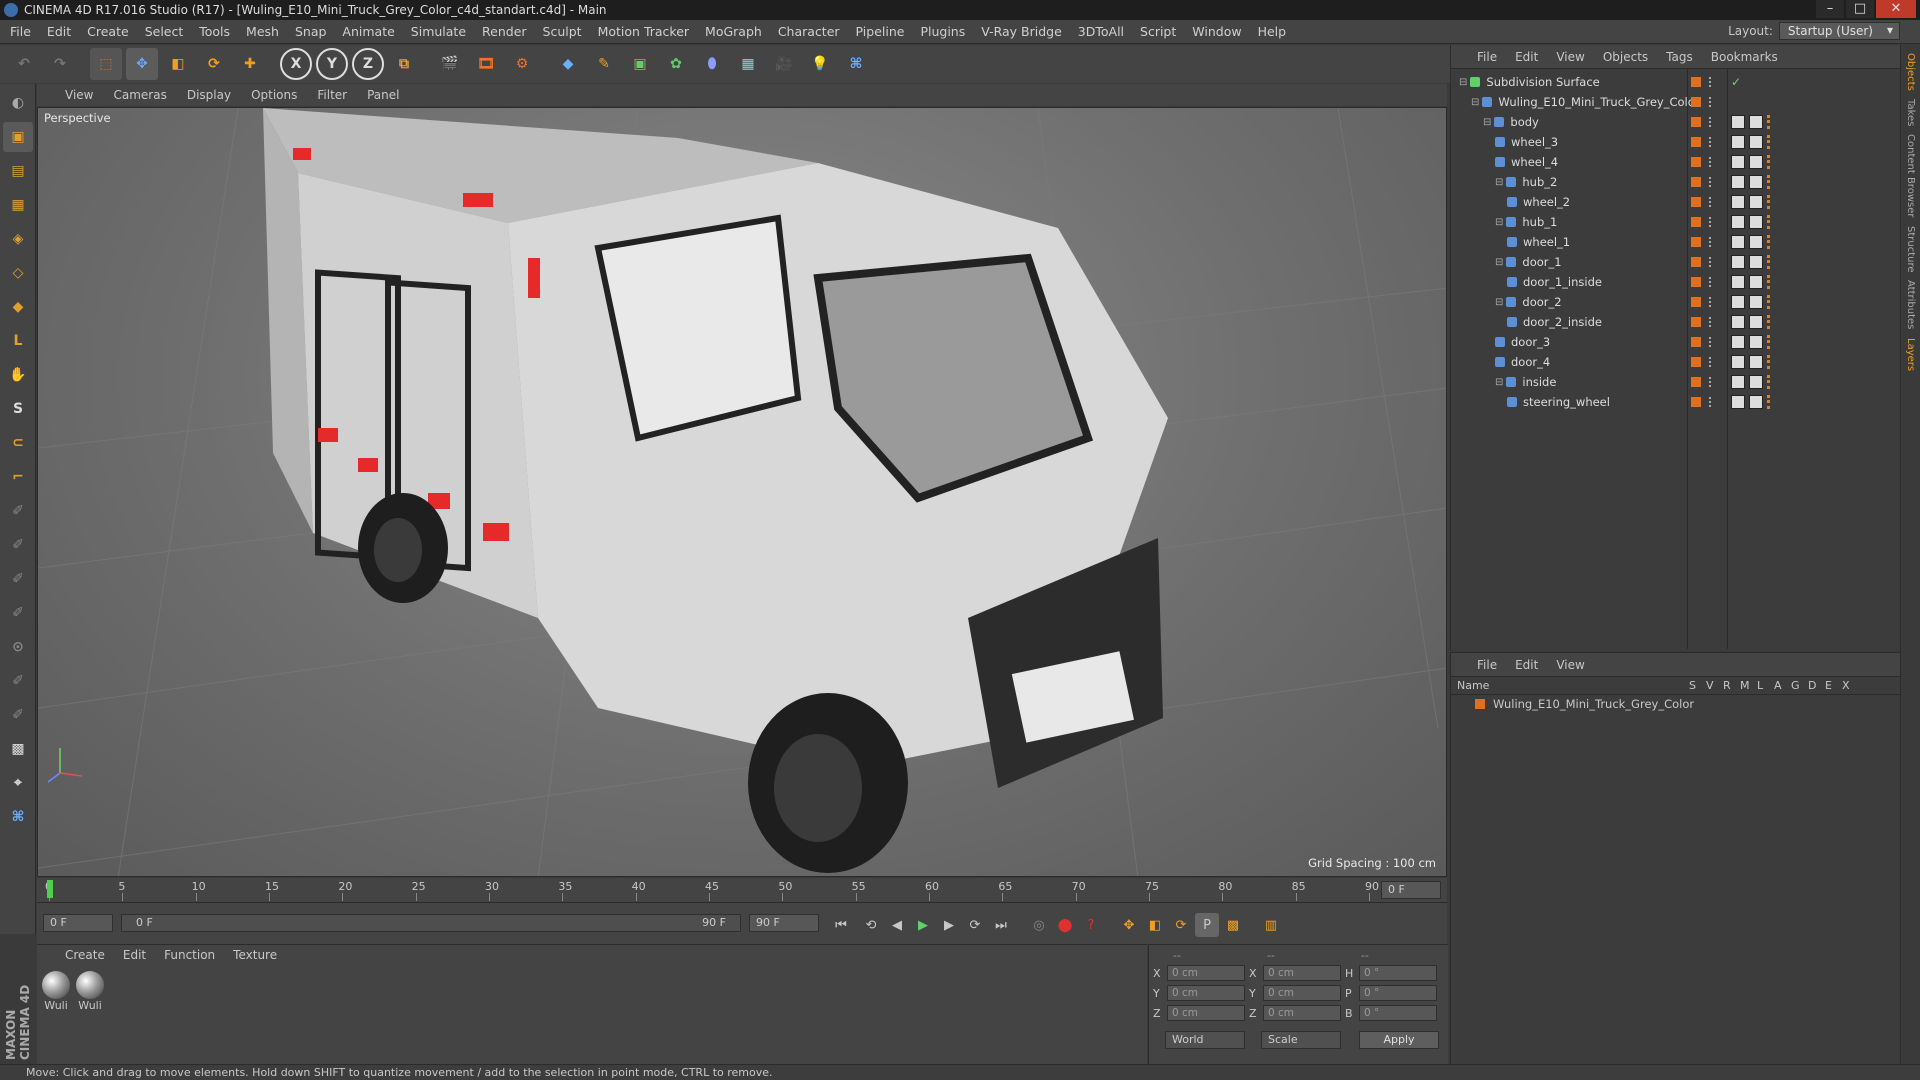 This screenshot has width=1920, height=1080. I want to click on sculpt-pull-icon: ✐, so click(18, 545).